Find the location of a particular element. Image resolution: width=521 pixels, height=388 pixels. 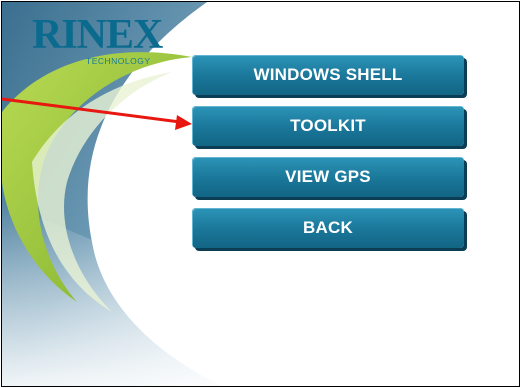

rinex-logo: RINEX TECHNOLOGY is located at coordinates (102, 44).